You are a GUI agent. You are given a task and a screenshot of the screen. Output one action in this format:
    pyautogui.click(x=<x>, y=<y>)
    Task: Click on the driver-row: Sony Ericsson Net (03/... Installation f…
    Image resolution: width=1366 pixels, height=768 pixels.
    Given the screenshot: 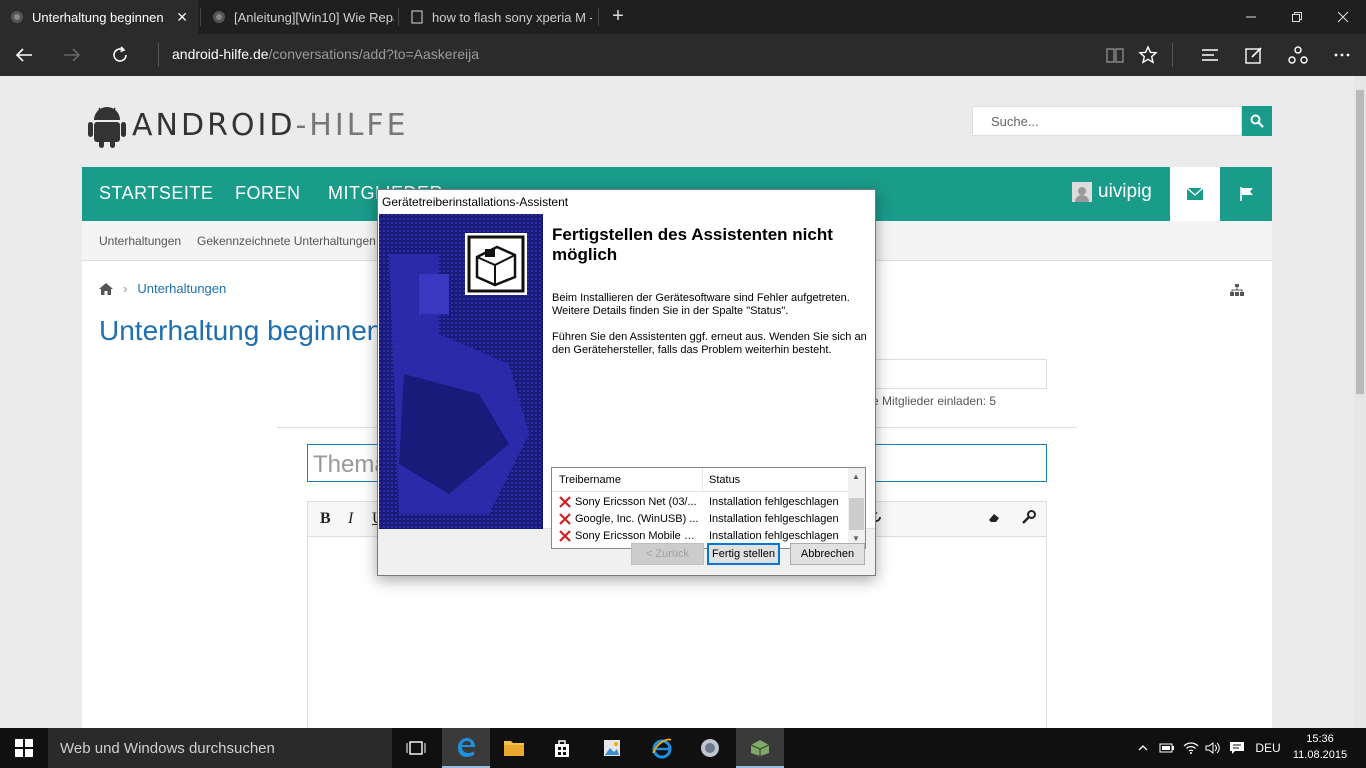 What is the action you would take?
    pyautogui.click(x=700, y=502)
    